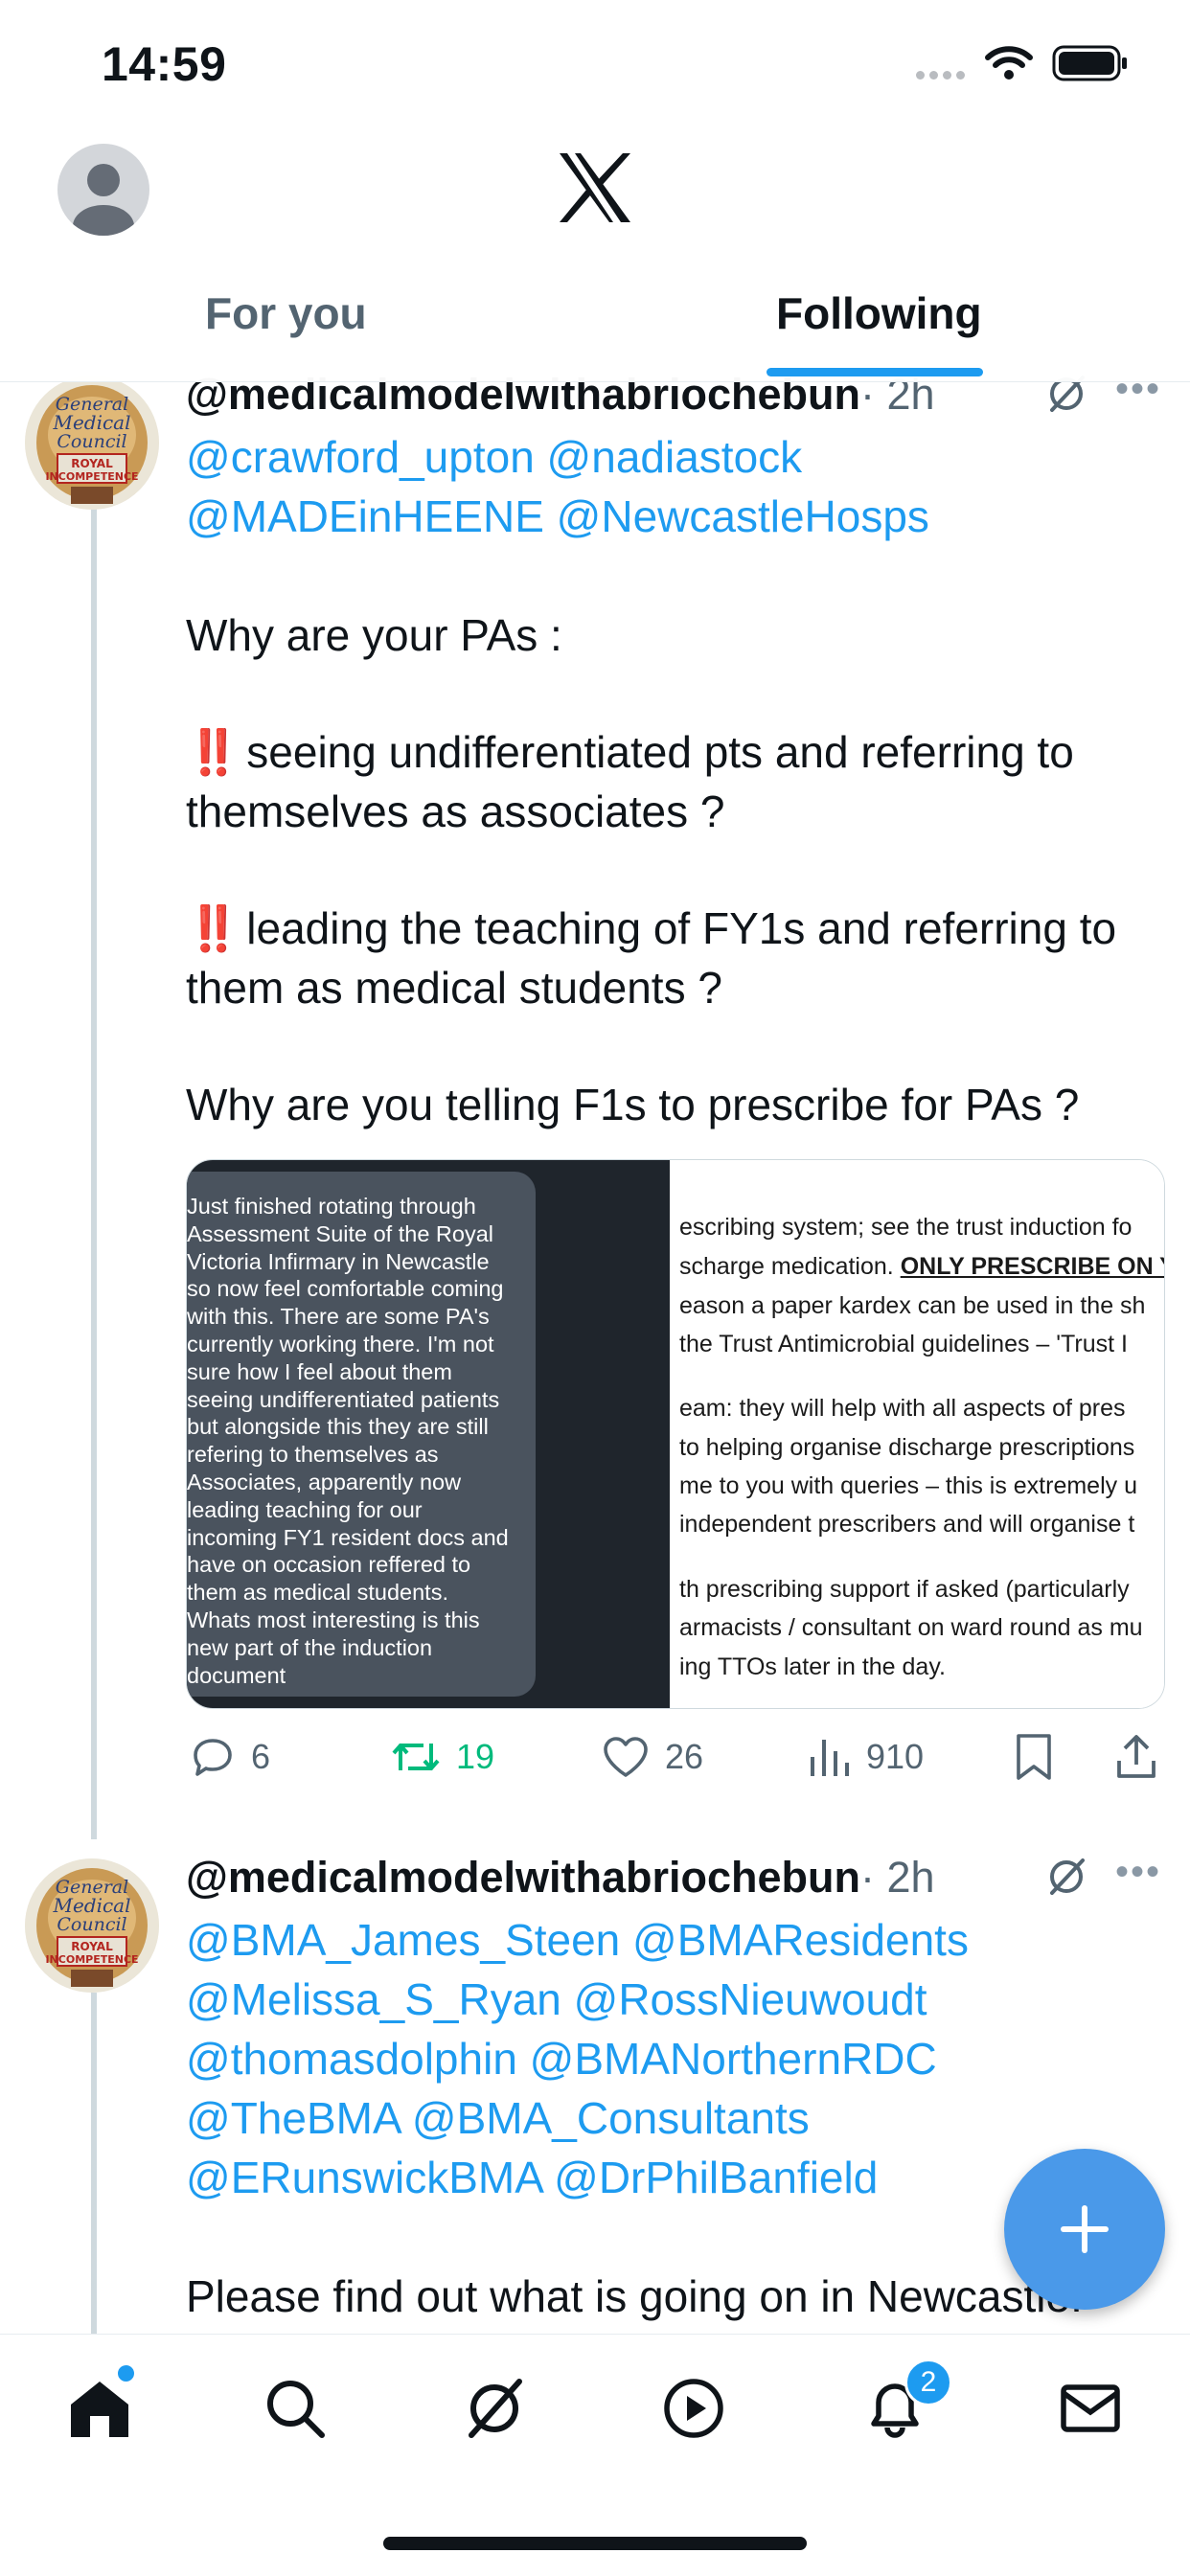  I want to click on profile-avatar, so click(103, 190).